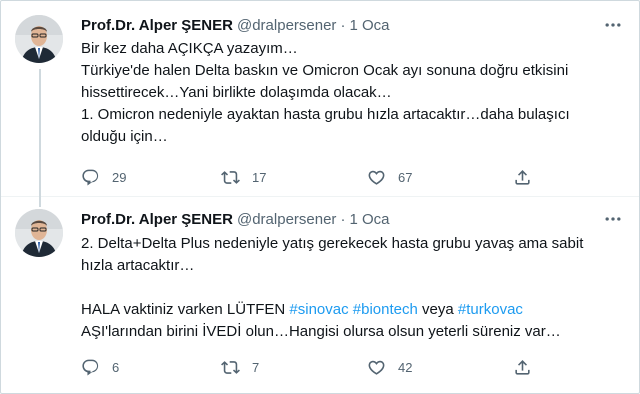  I want to click on retweet-button: 7, so click(240, 367).